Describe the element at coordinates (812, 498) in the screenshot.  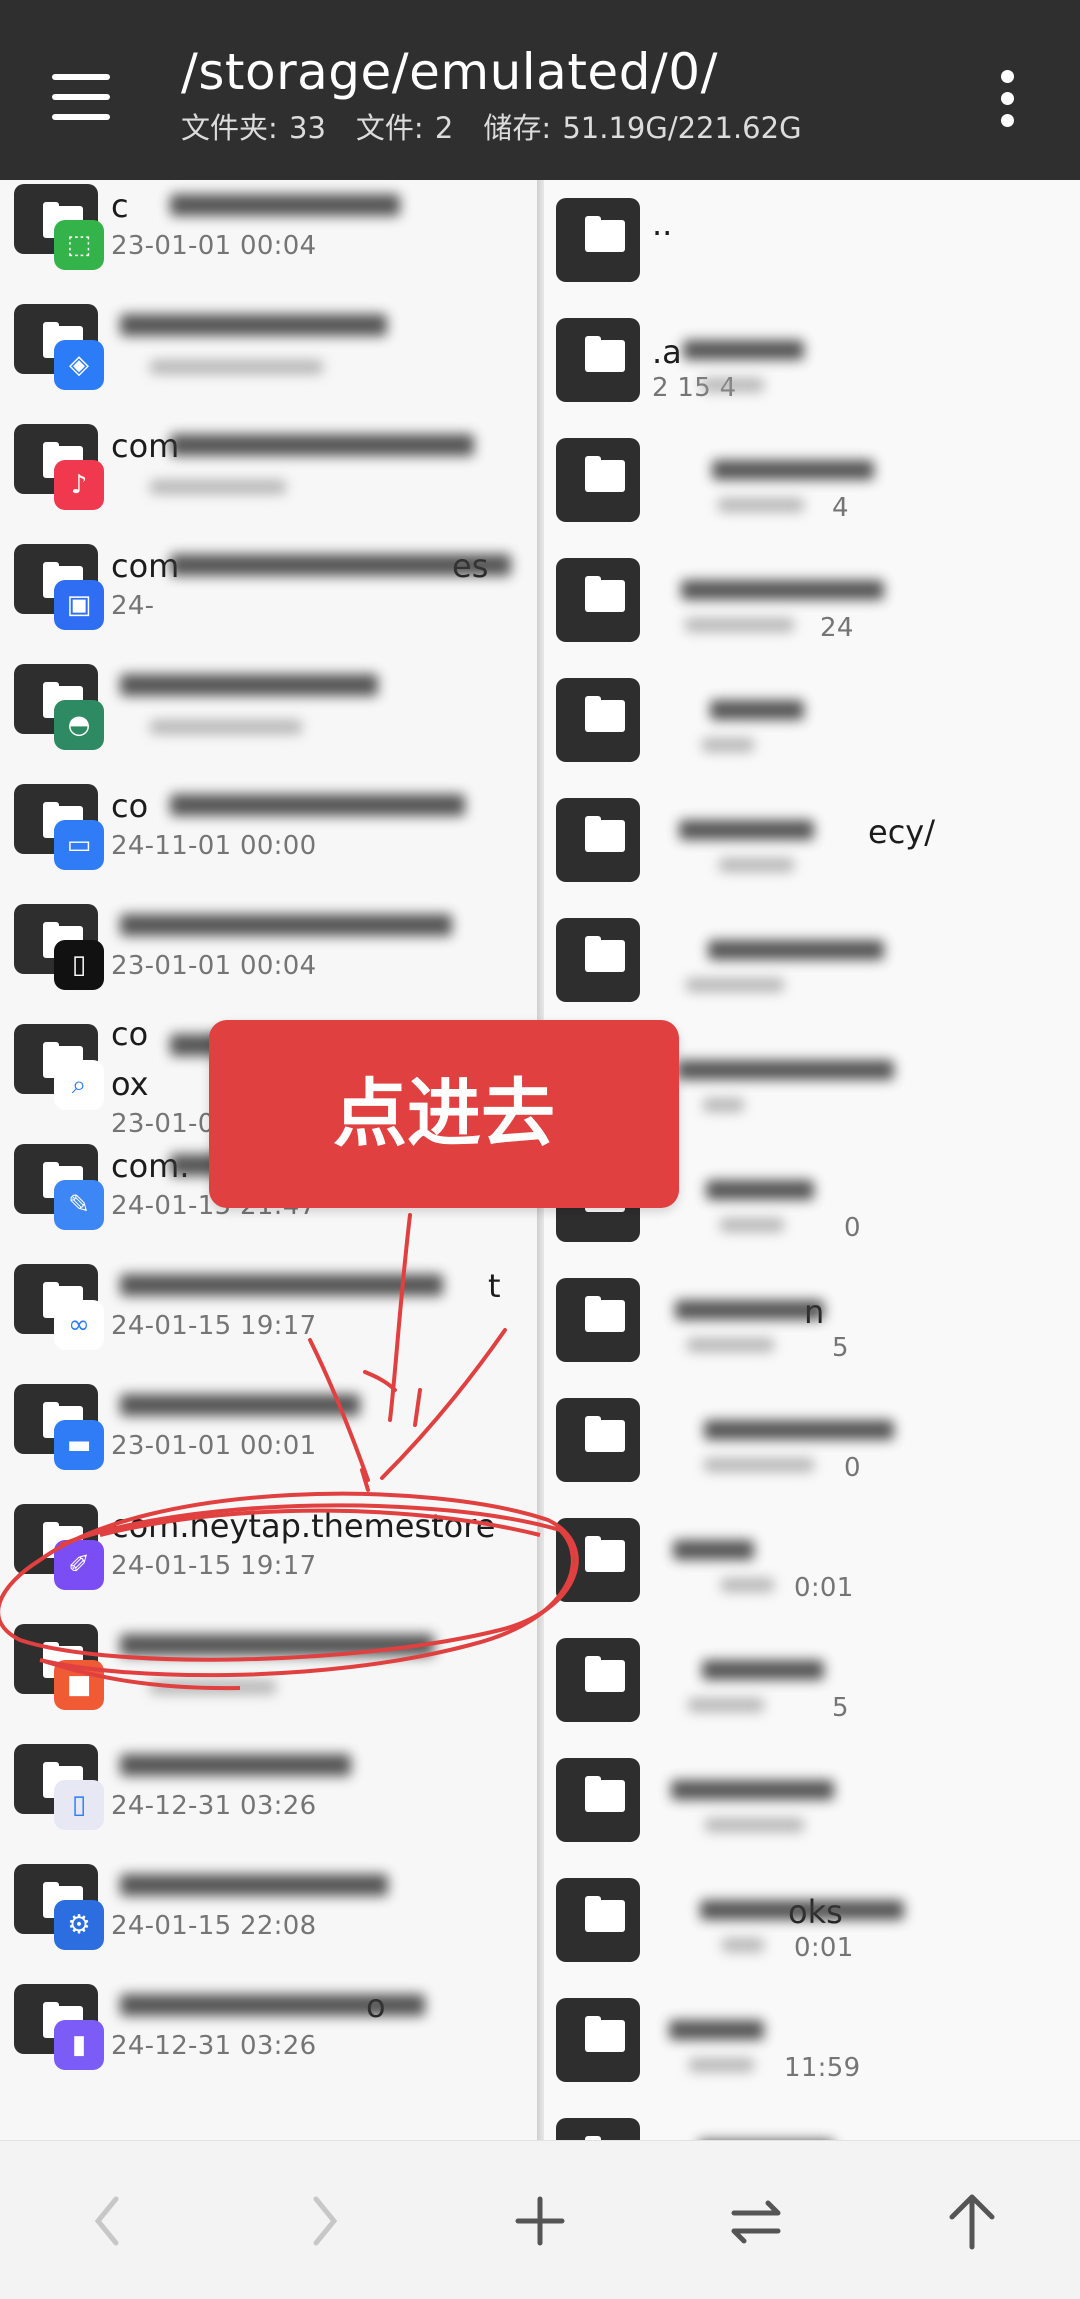
I see `file-list-item: 4` at that location.